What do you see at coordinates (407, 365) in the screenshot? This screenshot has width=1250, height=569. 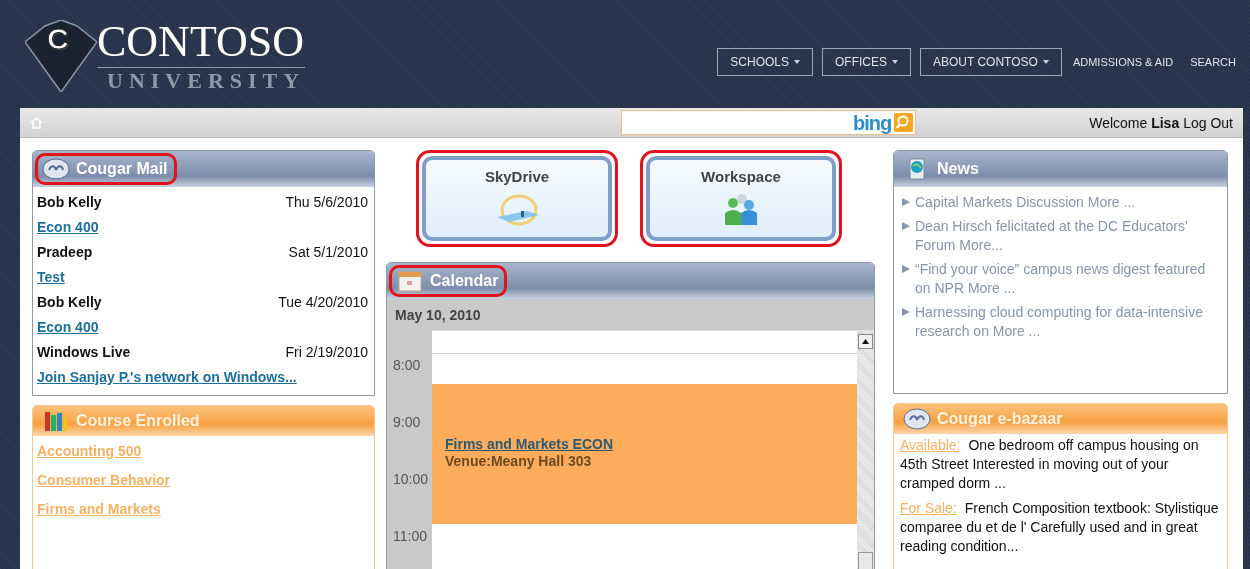 I see `hour-label: 8:00` at bounding box center [407, 365].